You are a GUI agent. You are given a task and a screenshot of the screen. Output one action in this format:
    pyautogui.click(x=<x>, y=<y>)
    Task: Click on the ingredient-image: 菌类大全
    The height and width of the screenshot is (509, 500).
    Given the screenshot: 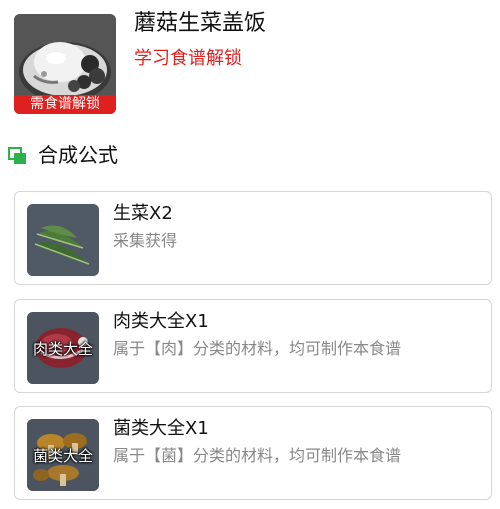 What is the action you would take?
    pyautogui.click(x=63, y=455)
    